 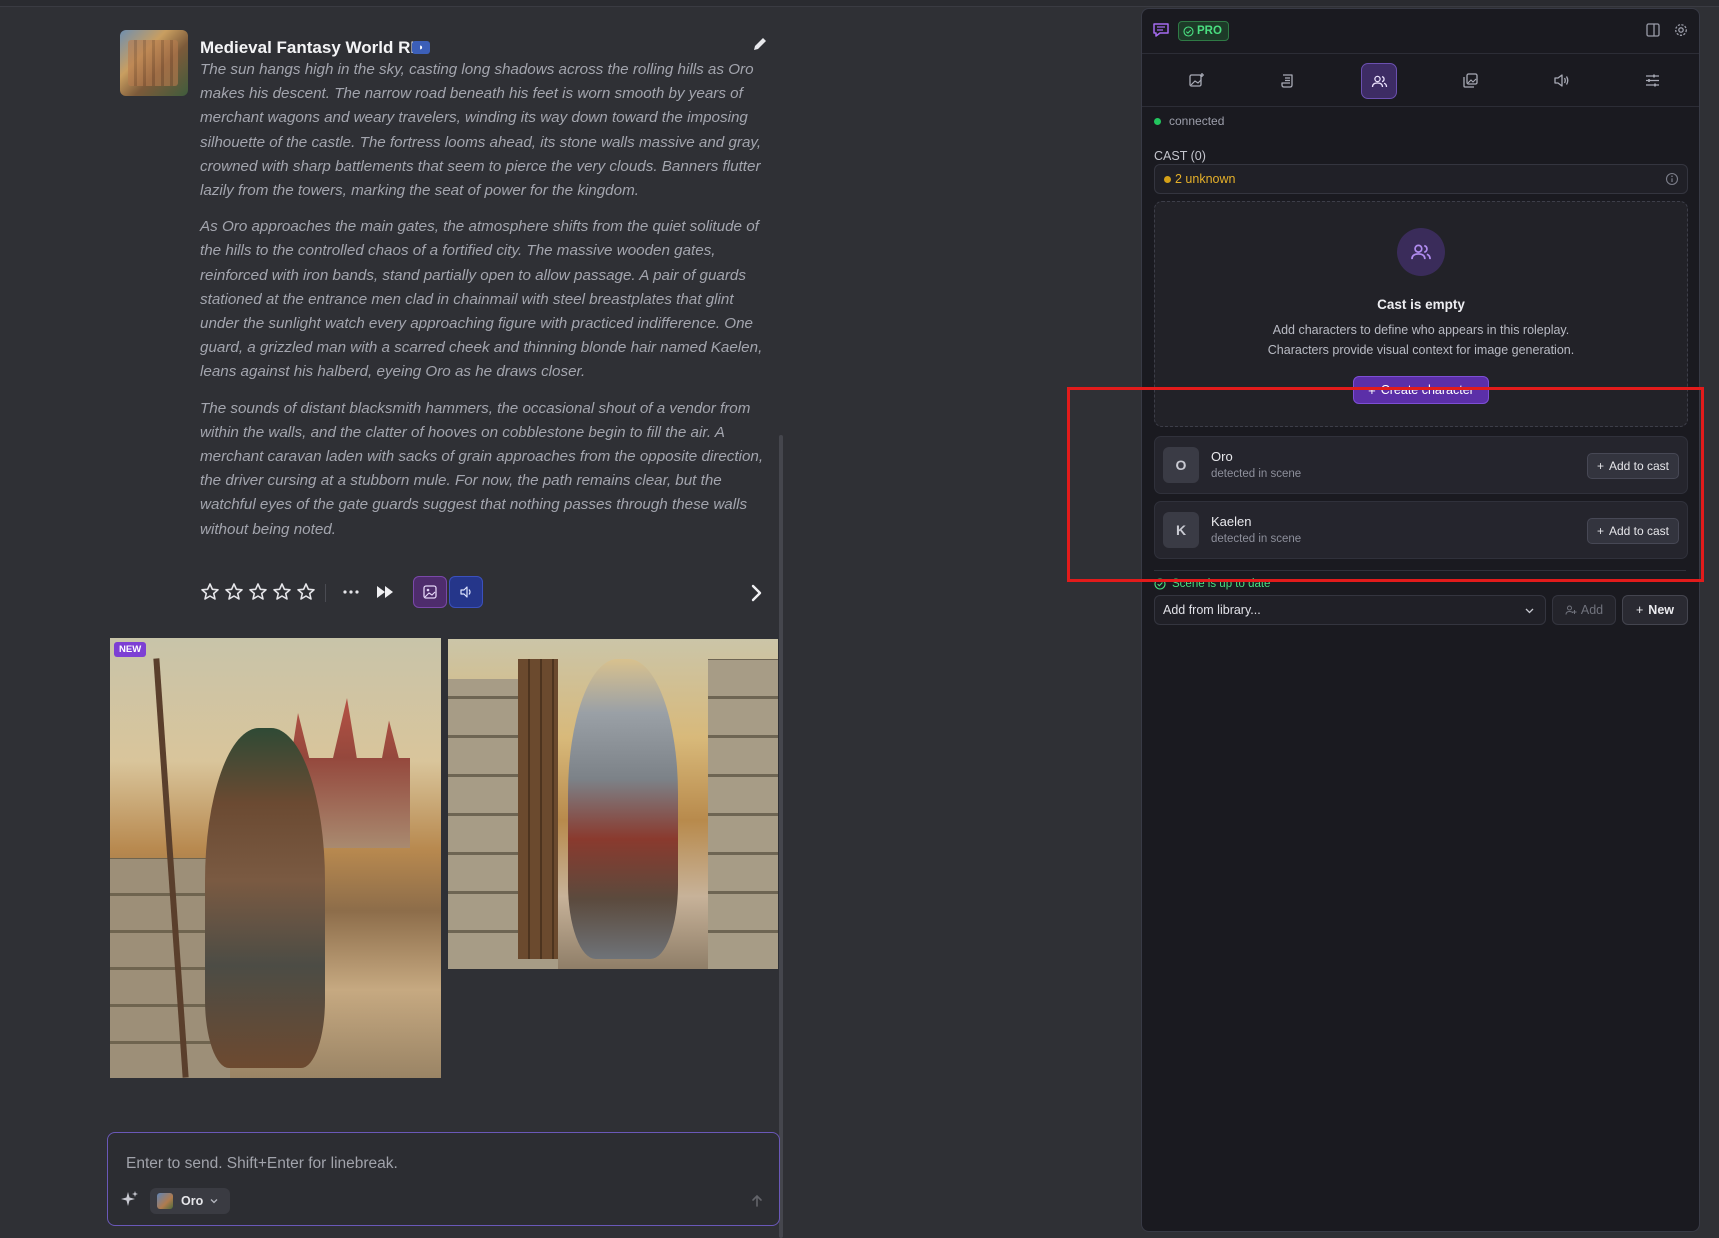 What do you see at coordinates (1197, 121) in the screenshot?
I see `status-text: connected` at bounding box center [1197, 121].